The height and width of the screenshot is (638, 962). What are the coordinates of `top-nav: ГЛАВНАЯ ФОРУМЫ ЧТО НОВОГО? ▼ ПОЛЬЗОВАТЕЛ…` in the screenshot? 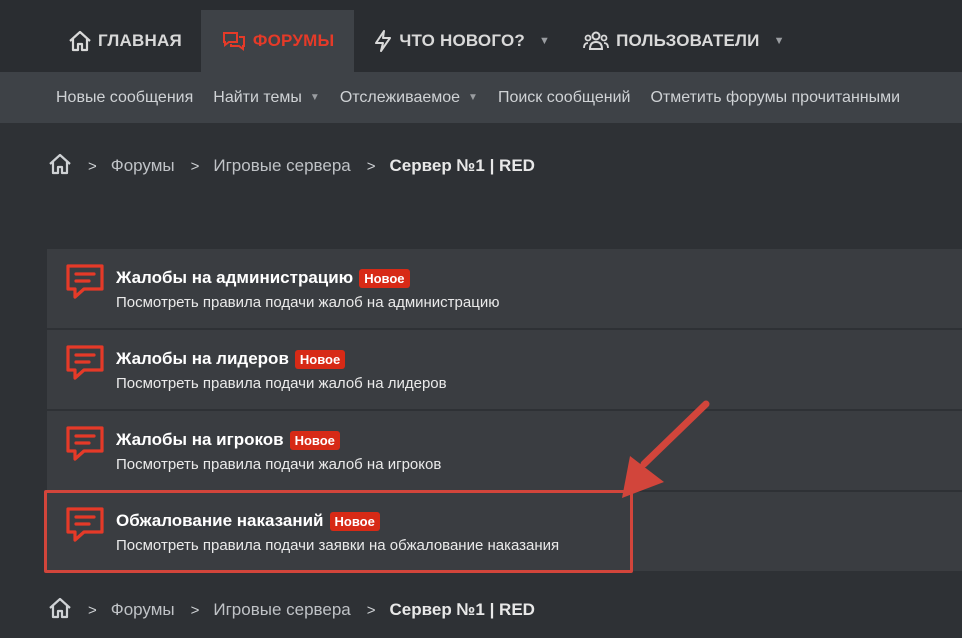 It's located at (481, 36).